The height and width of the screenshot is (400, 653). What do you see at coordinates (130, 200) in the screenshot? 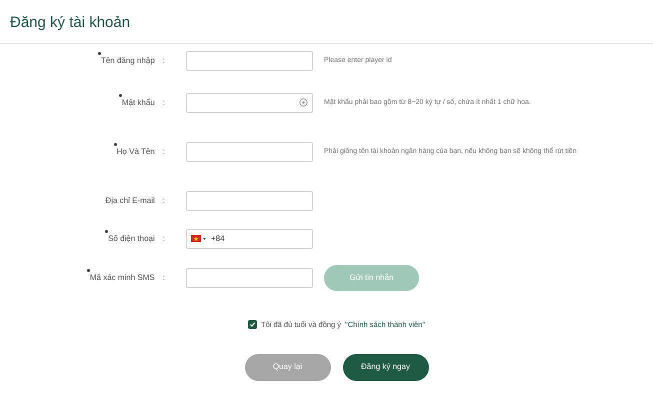
I see `field-label: Địa chỉ E-mail` at bounding box center [130, 200].